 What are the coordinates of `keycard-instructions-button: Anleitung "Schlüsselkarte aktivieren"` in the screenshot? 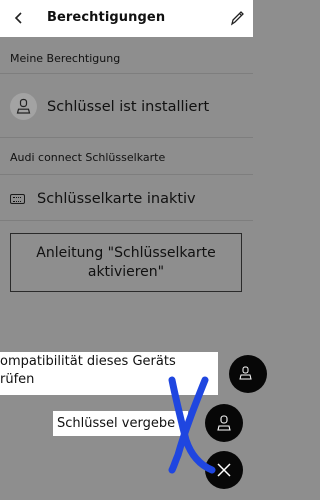 It's located at (126, 262).